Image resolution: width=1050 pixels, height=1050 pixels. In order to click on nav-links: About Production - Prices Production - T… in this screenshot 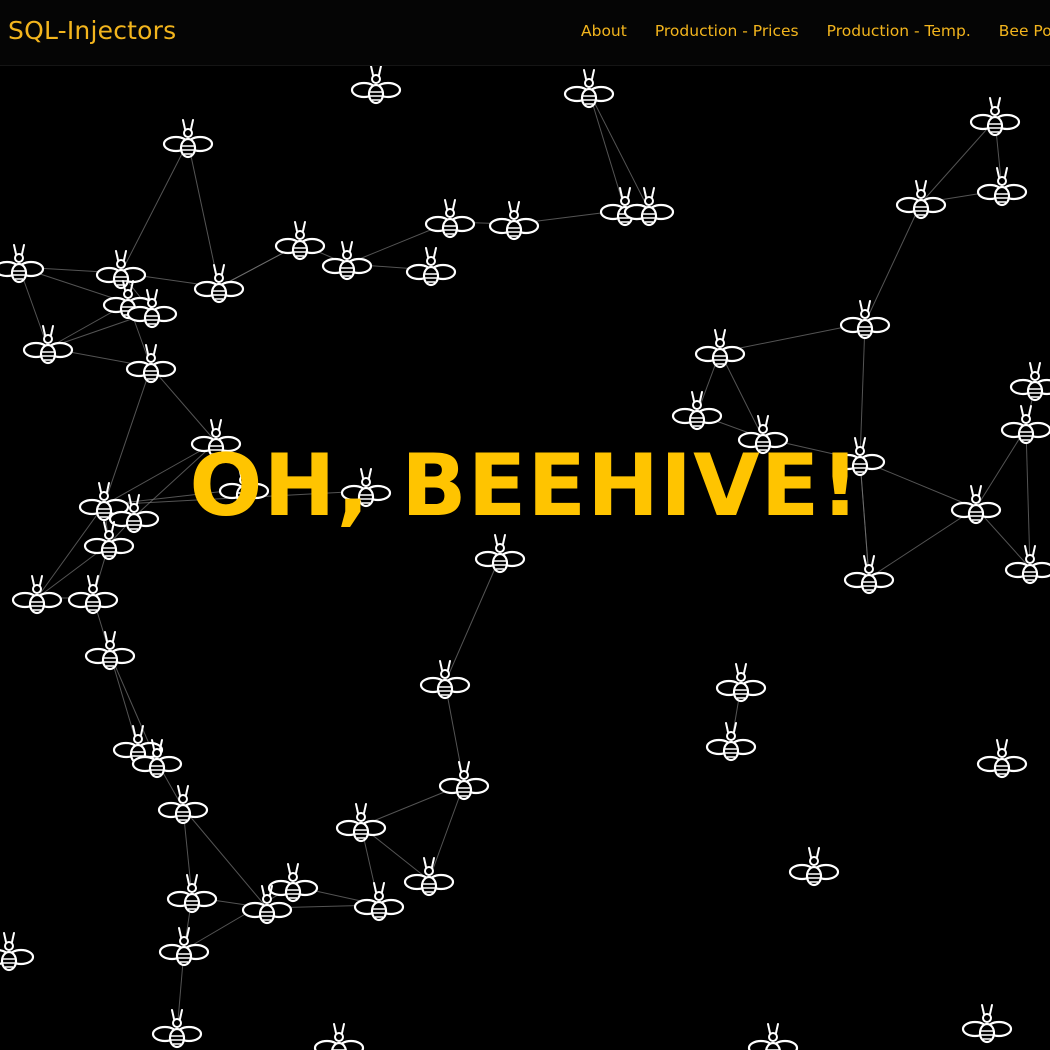, I will do `click(808, 31)`.